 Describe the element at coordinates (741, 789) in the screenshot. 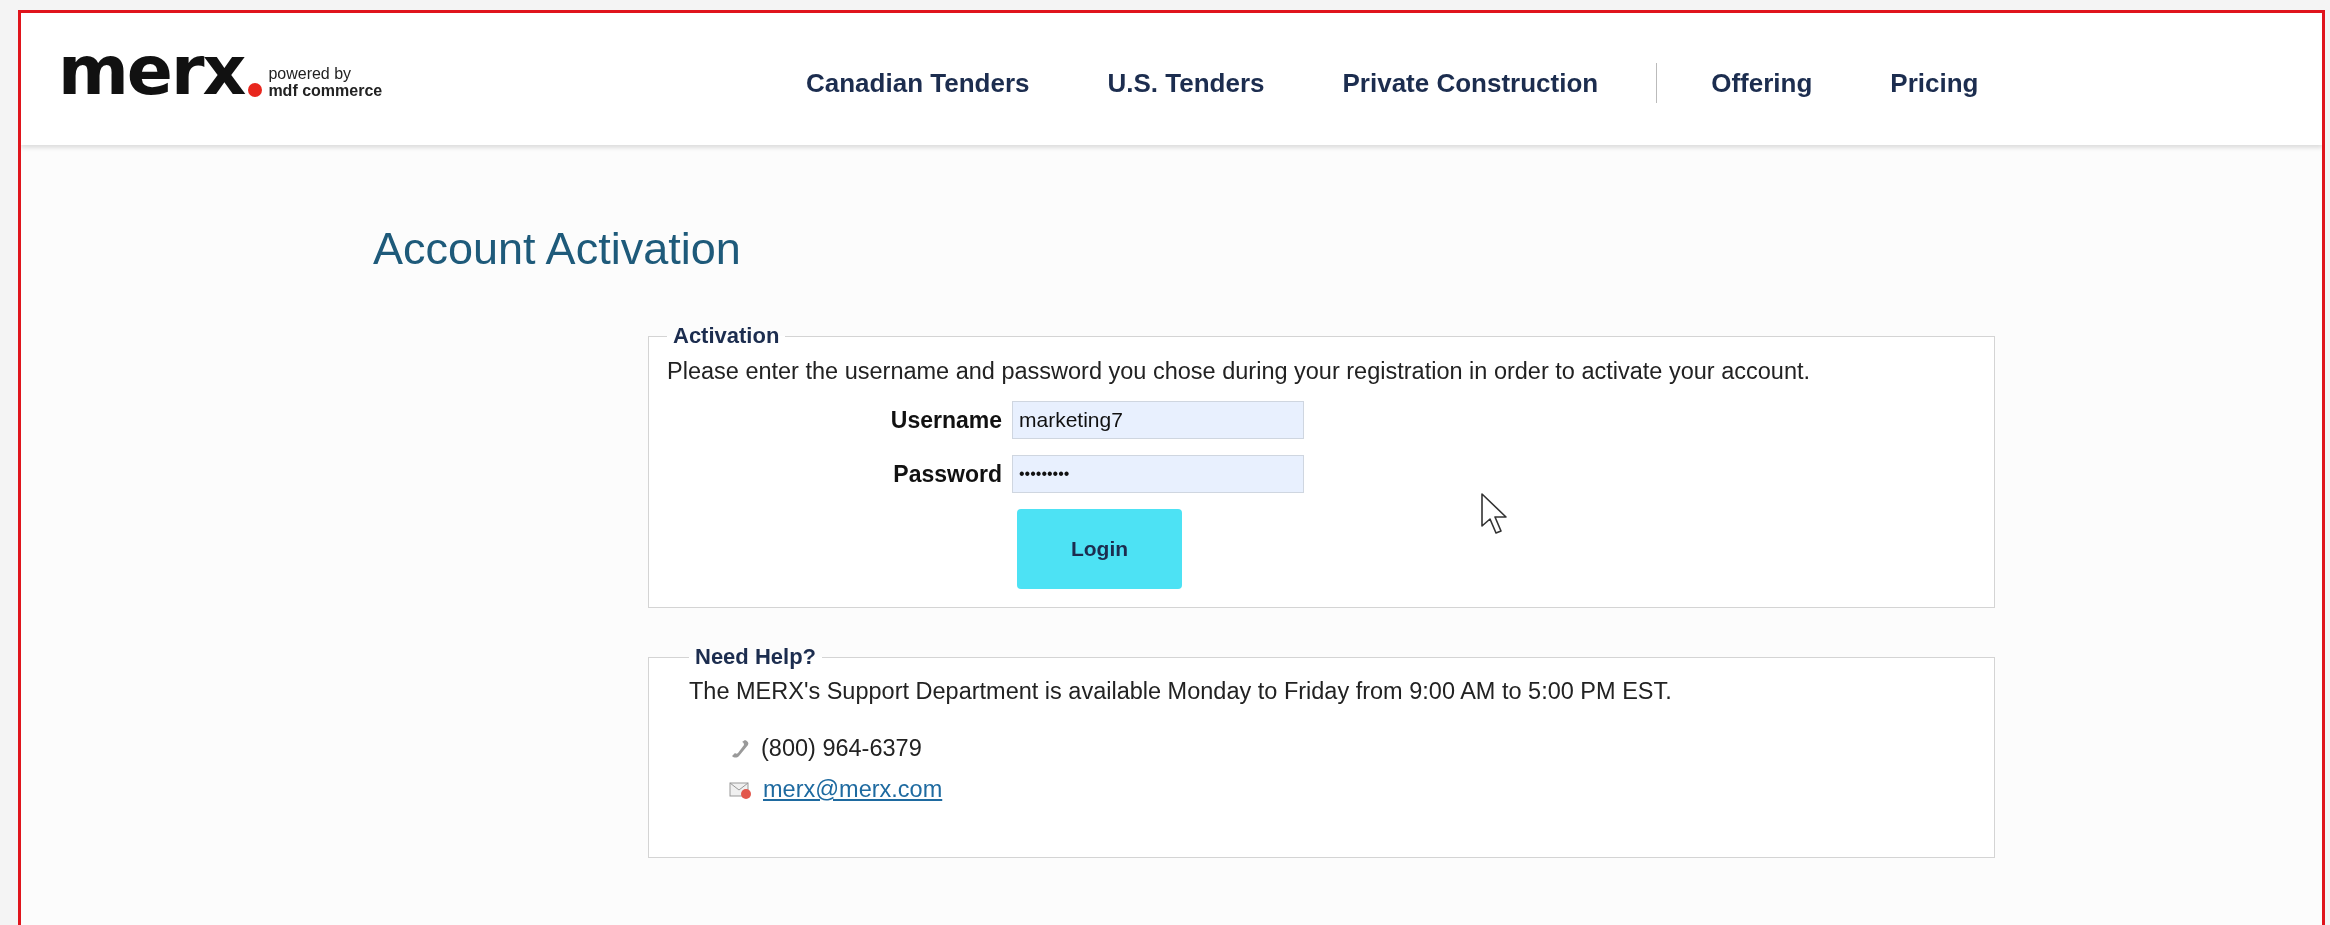

I see `email-icon` at that location.